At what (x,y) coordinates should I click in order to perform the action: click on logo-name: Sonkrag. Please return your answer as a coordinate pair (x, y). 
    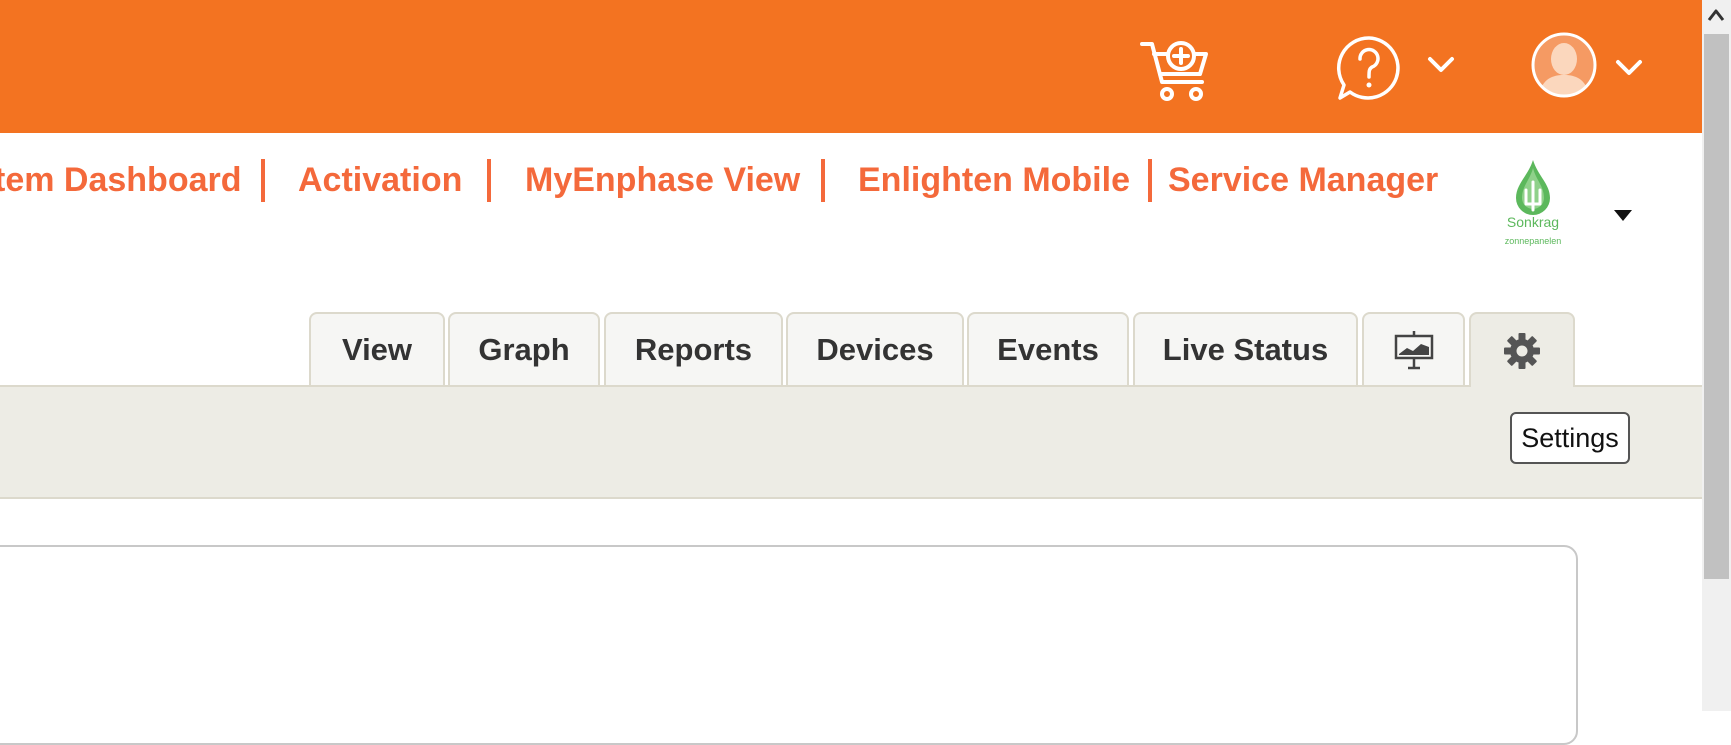
    Looking at the image, I should click on (1533, 222).